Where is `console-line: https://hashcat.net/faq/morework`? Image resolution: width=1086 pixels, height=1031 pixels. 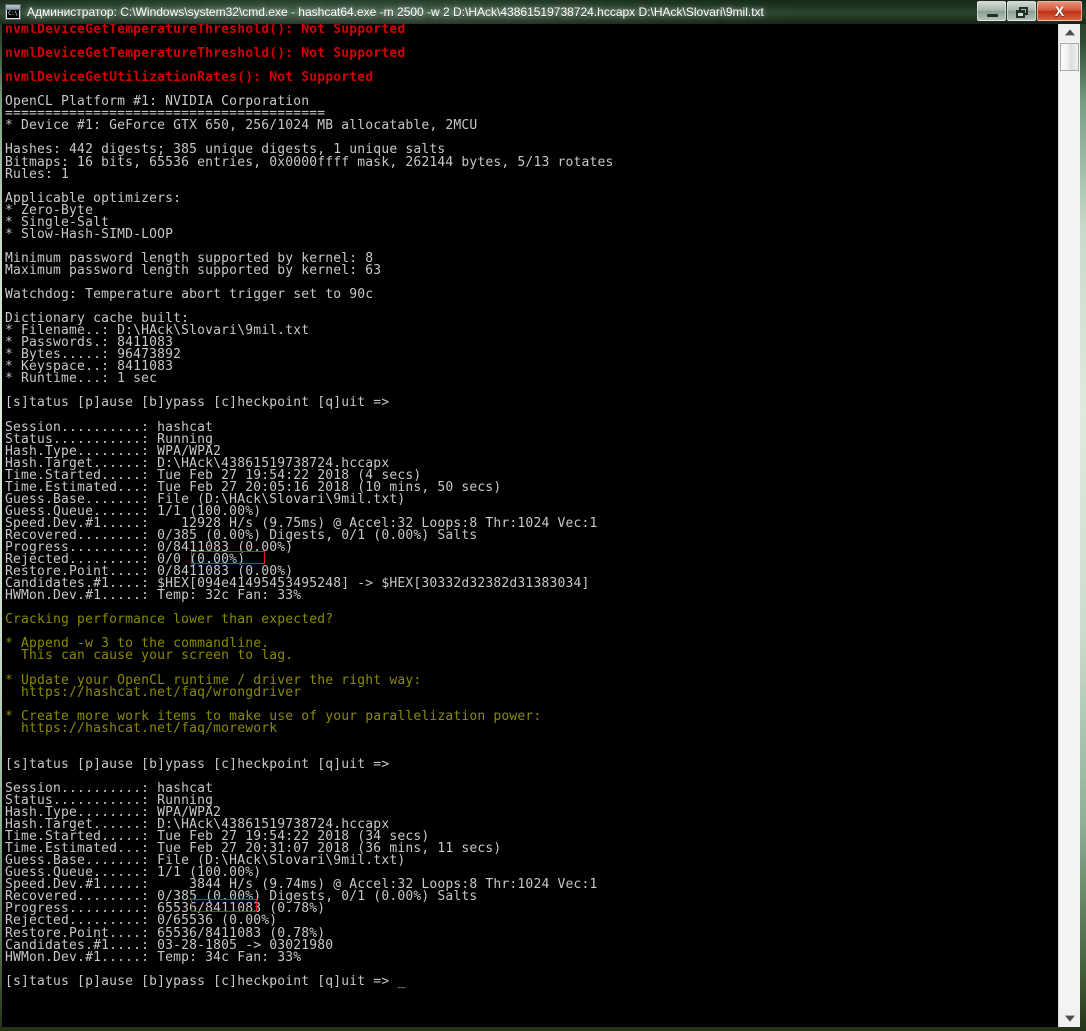 console-line: https://hashcat.net/faq/morework is located at coordinates (141, 728).